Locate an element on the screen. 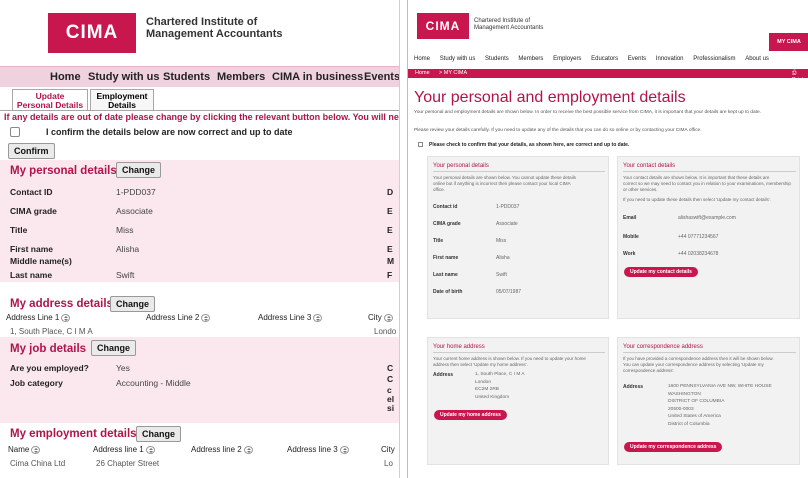 The height and width of the screenshot is (478, 808). address-label: Address is located at coordinates (443, 375).